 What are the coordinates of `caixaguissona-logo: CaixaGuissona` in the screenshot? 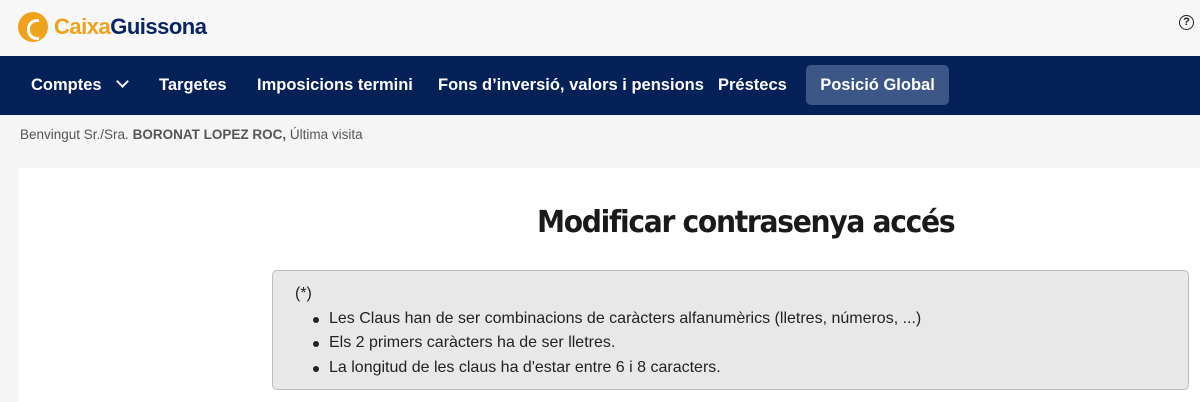 It's located at (112, 27).